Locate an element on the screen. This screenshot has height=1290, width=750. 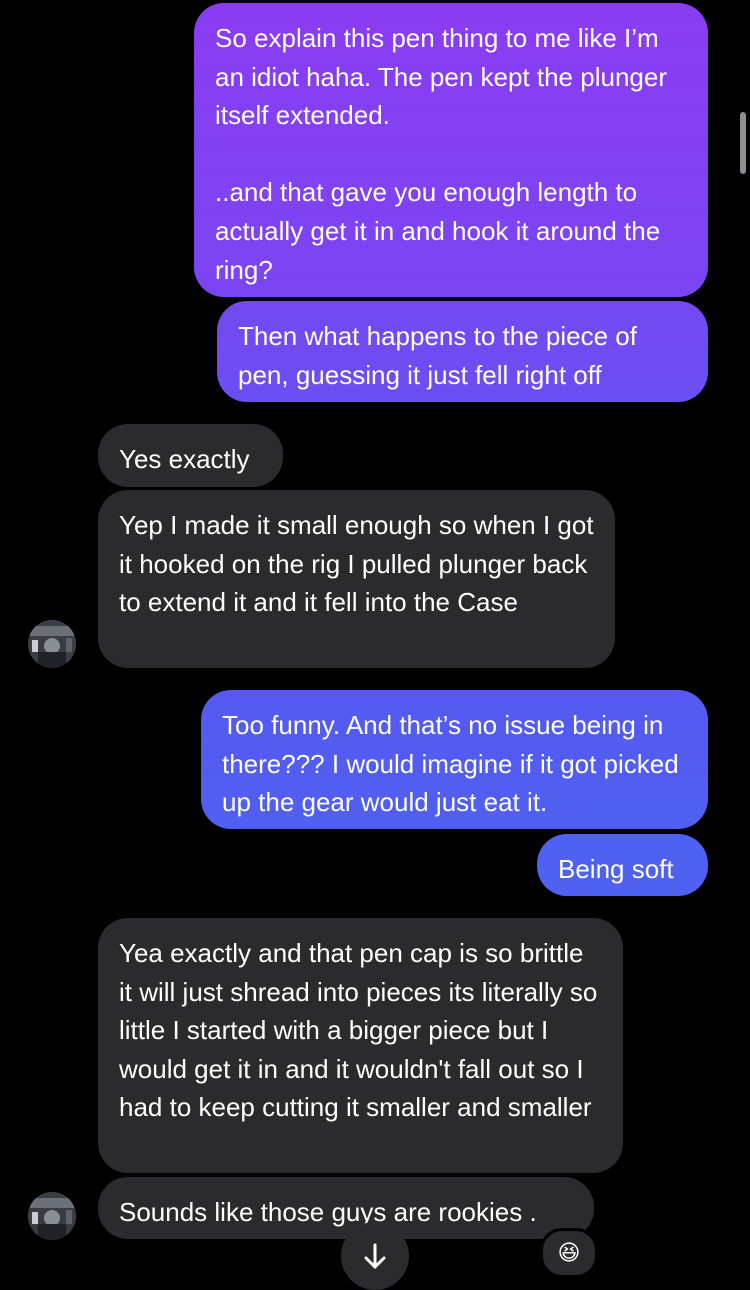
scroll-to-bottom-button is located at coordinates (375, 1256).